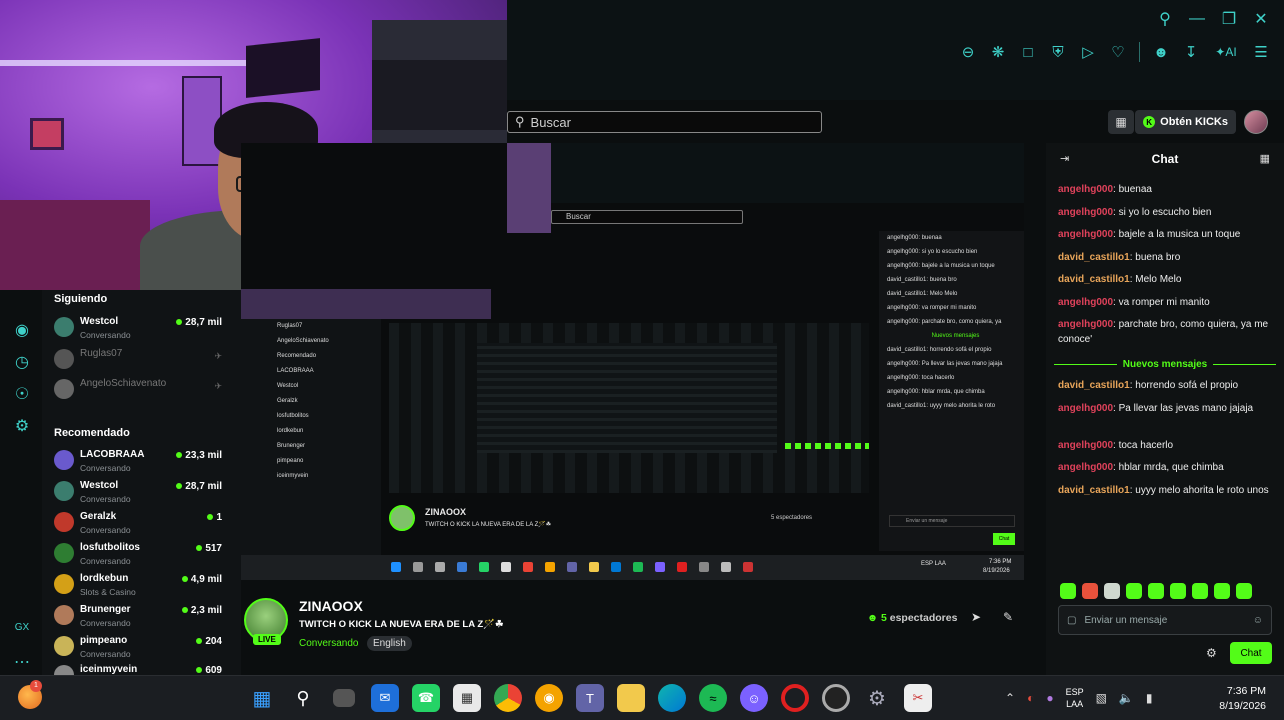  What do you see at coordinates (328, 643) in the screenshot?
I see `stream-category: Conversando` at bounding box center [328, 643].